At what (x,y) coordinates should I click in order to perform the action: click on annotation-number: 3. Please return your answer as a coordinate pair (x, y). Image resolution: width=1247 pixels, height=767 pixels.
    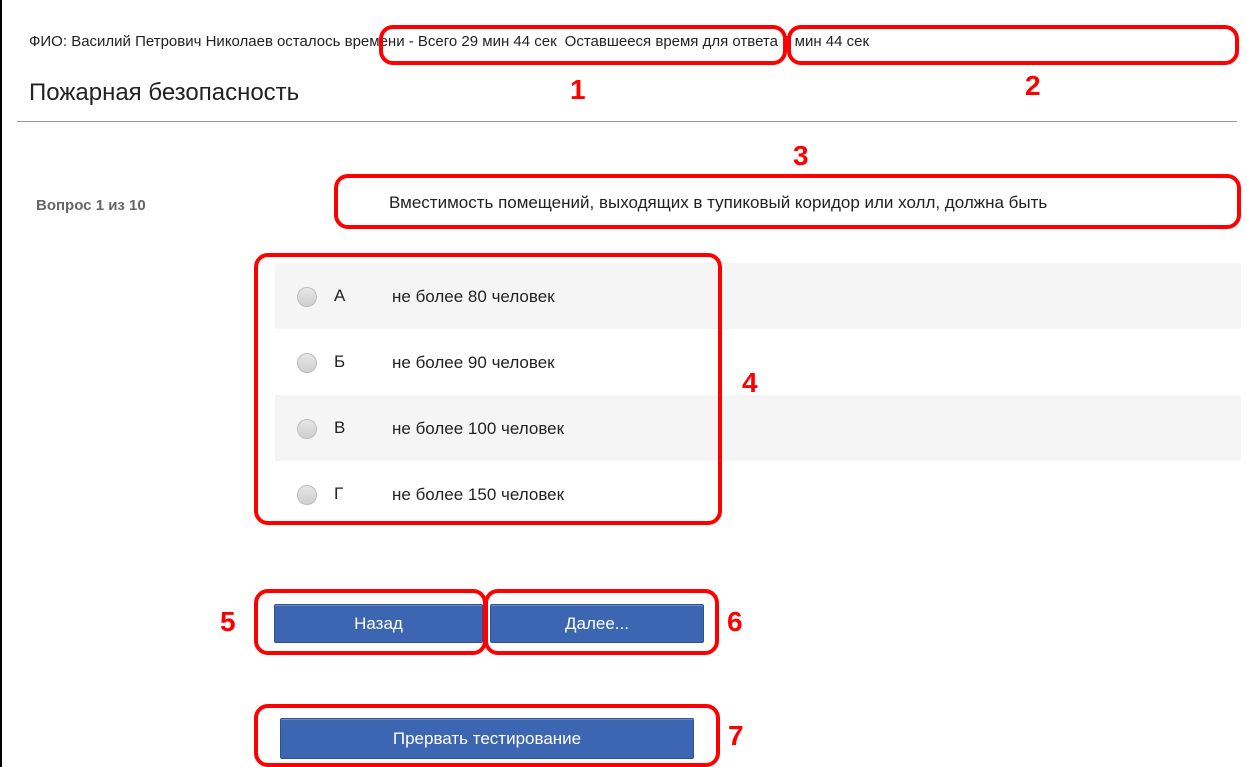
    Looking at the image, I should click on (801, 155).